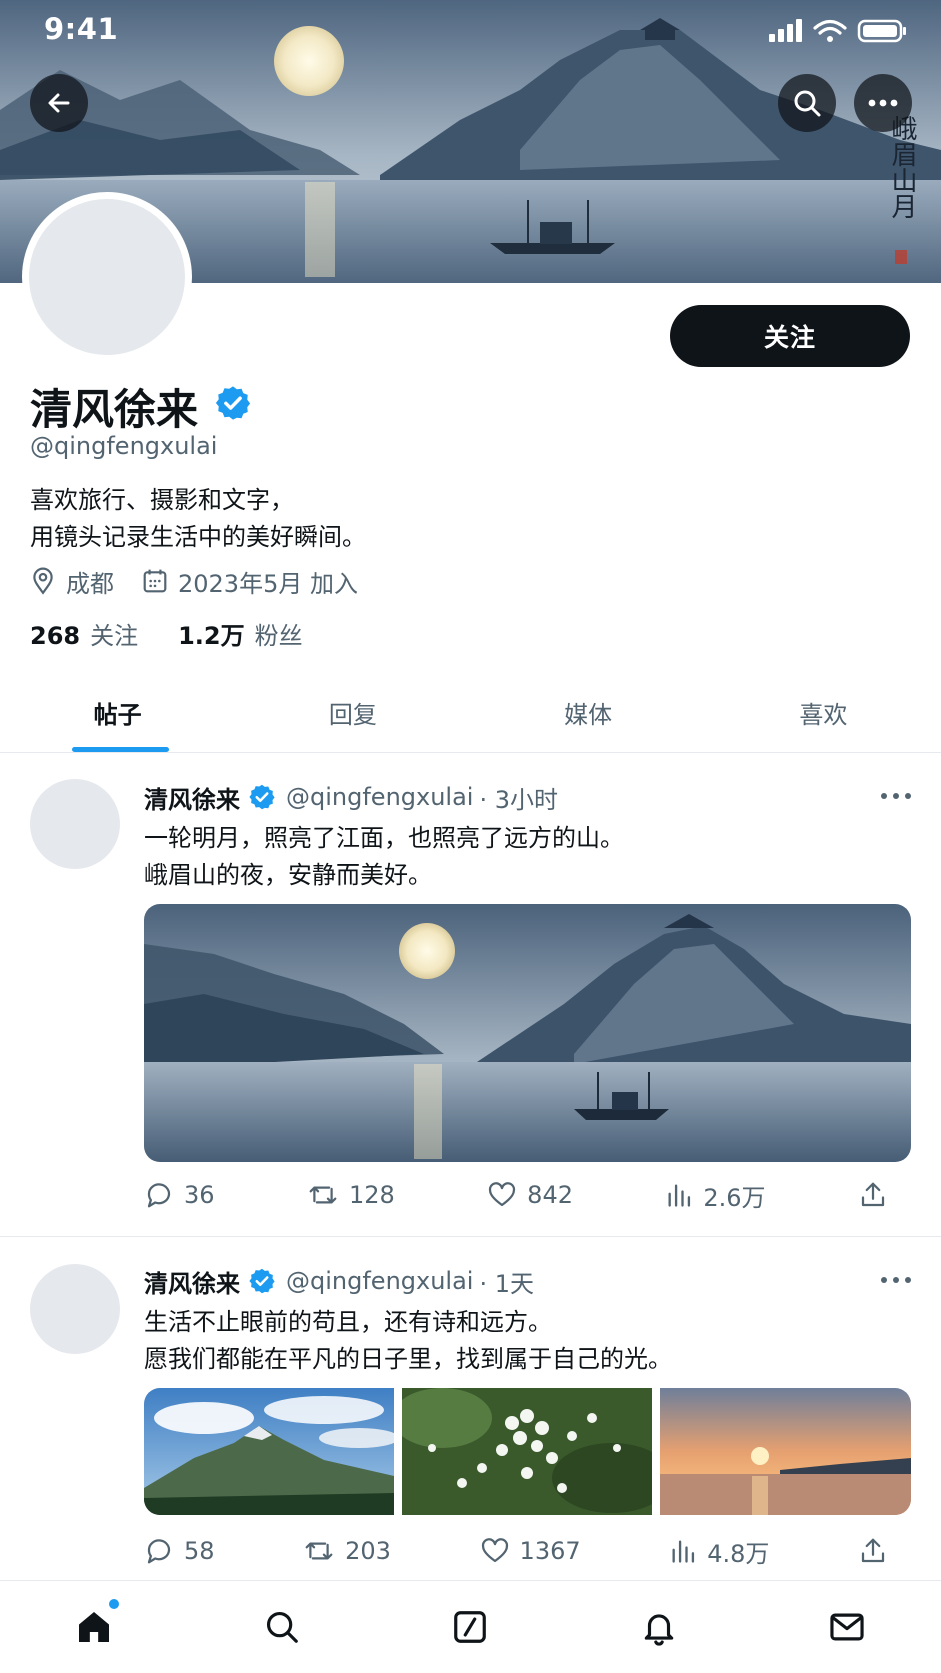 Image resolution: width=941 pixels, height=1673 pixels. I want to click on location-icon, so click(43, 581).